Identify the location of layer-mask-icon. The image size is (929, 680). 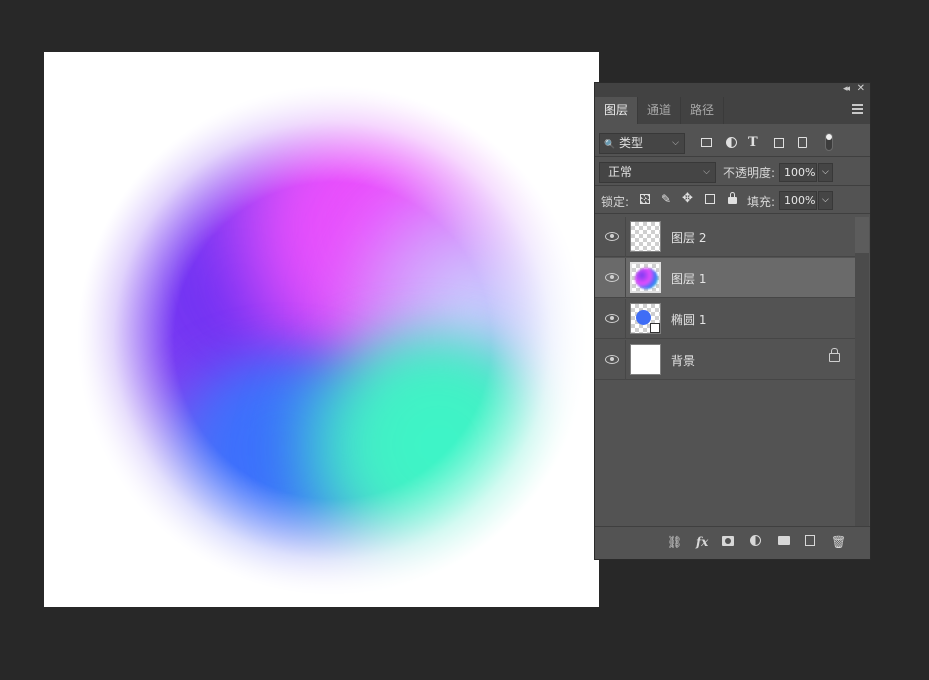
(728, 541).